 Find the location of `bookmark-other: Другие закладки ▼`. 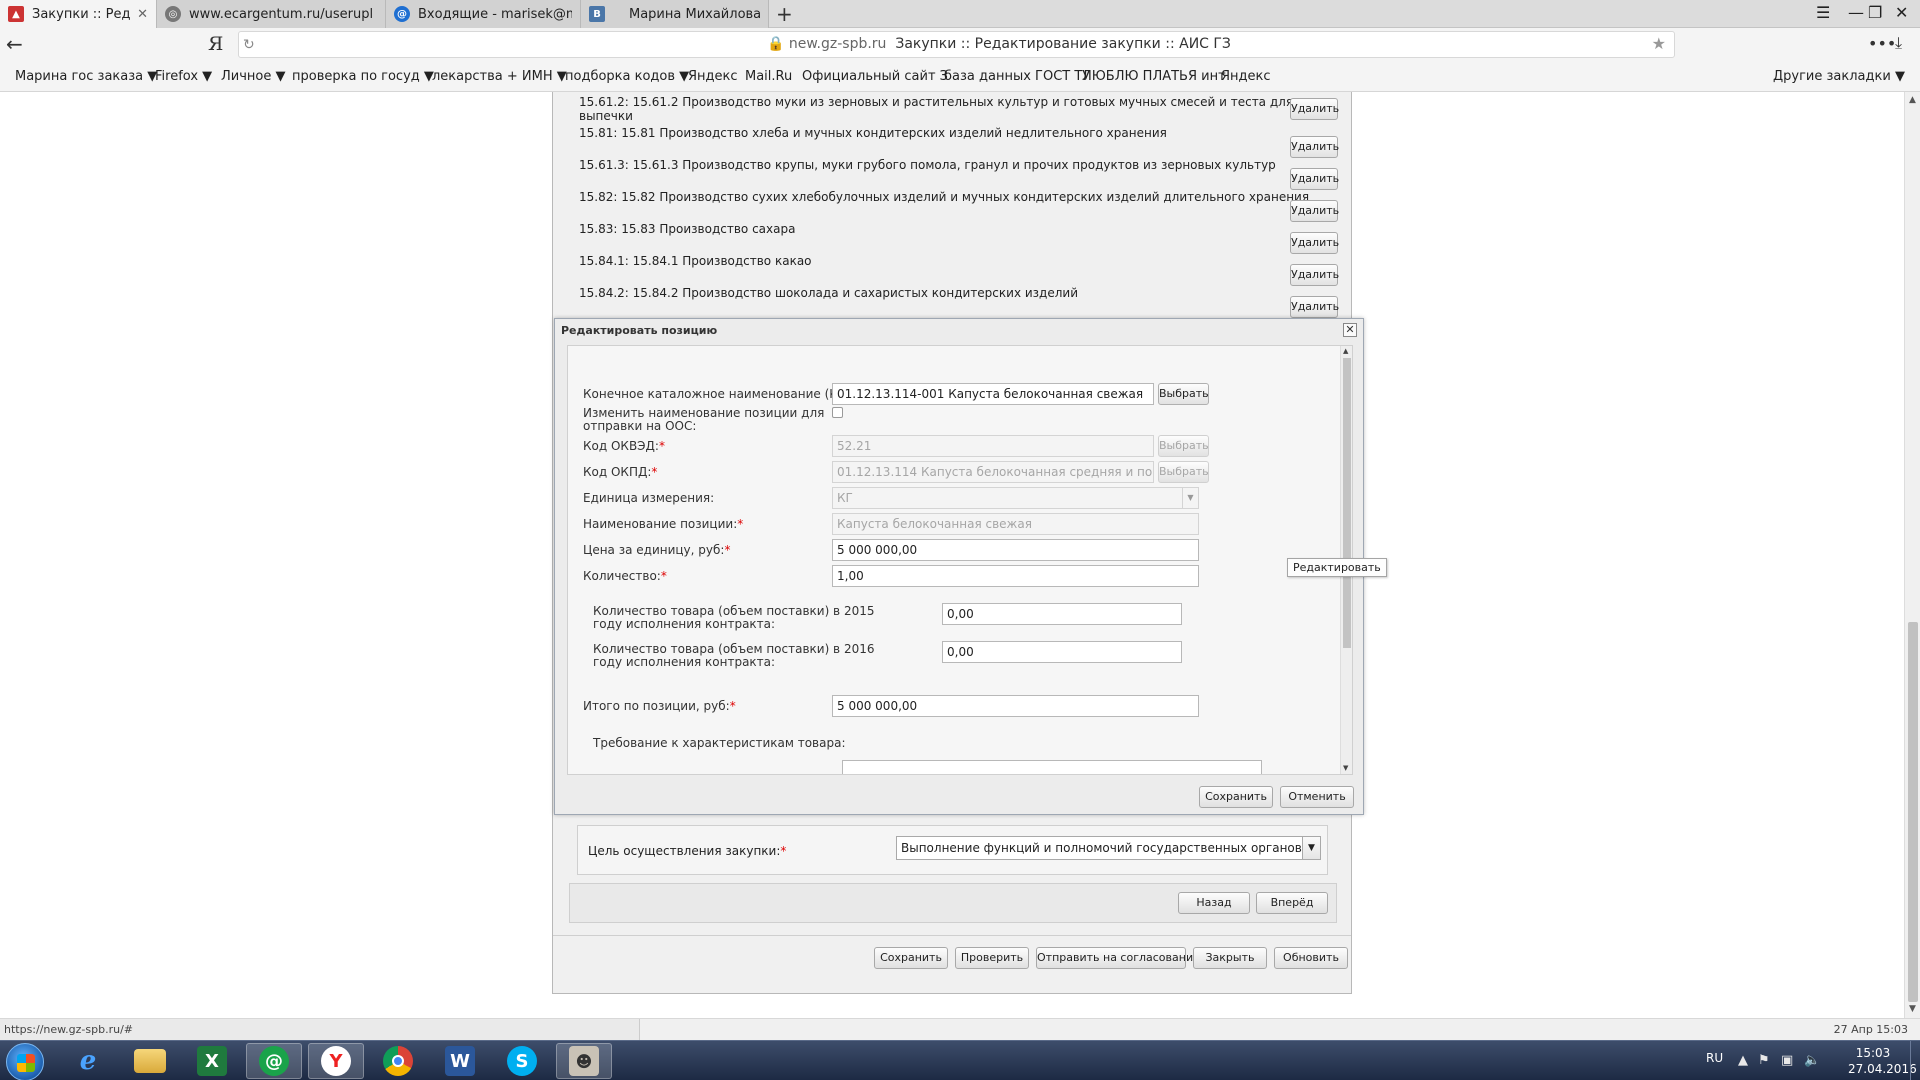

bookmark-other: Другие закладки ▼ is located at coordinates (1839, 76).